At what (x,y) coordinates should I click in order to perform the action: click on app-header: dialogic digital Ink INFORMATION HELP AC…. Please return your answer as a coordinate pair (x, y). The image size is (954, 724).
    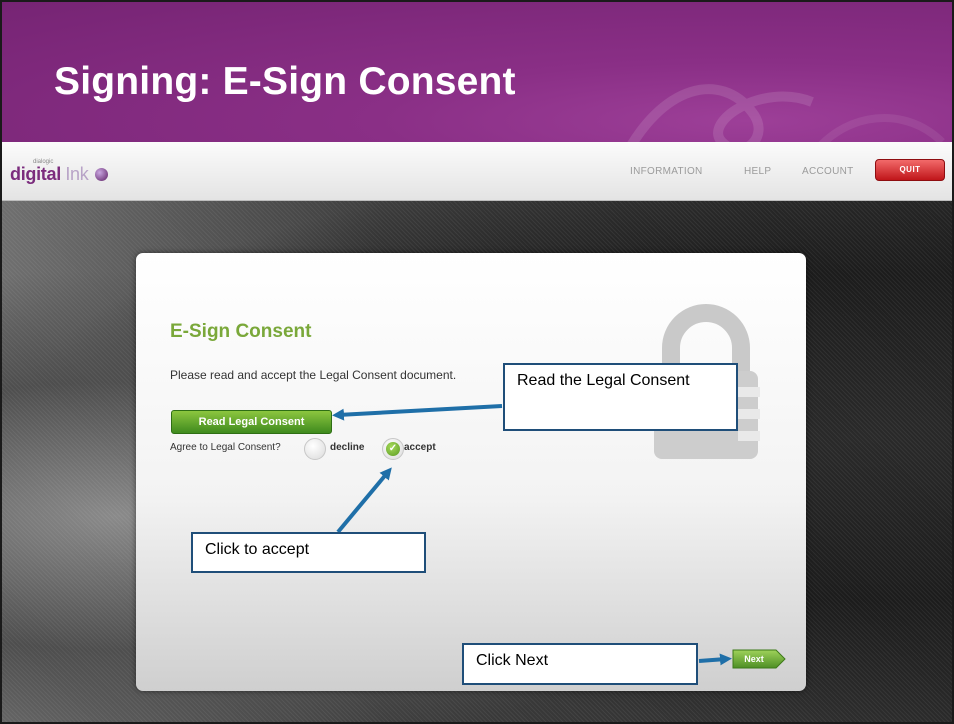
    Looking at the image, I should click on (477, 171).